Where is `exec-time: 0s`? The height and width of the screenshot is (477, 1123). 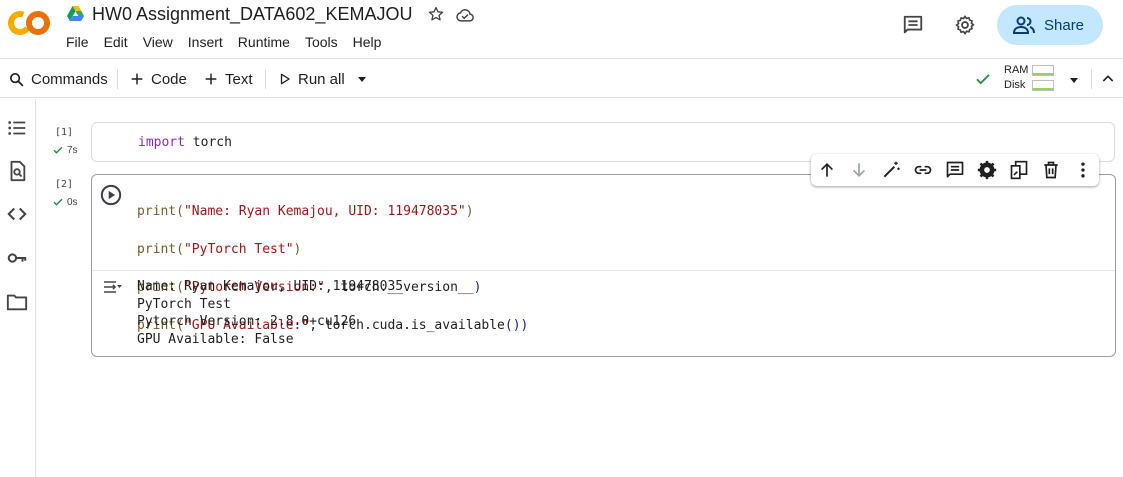 exec-time: 0s is located at coordinates (72, 202).